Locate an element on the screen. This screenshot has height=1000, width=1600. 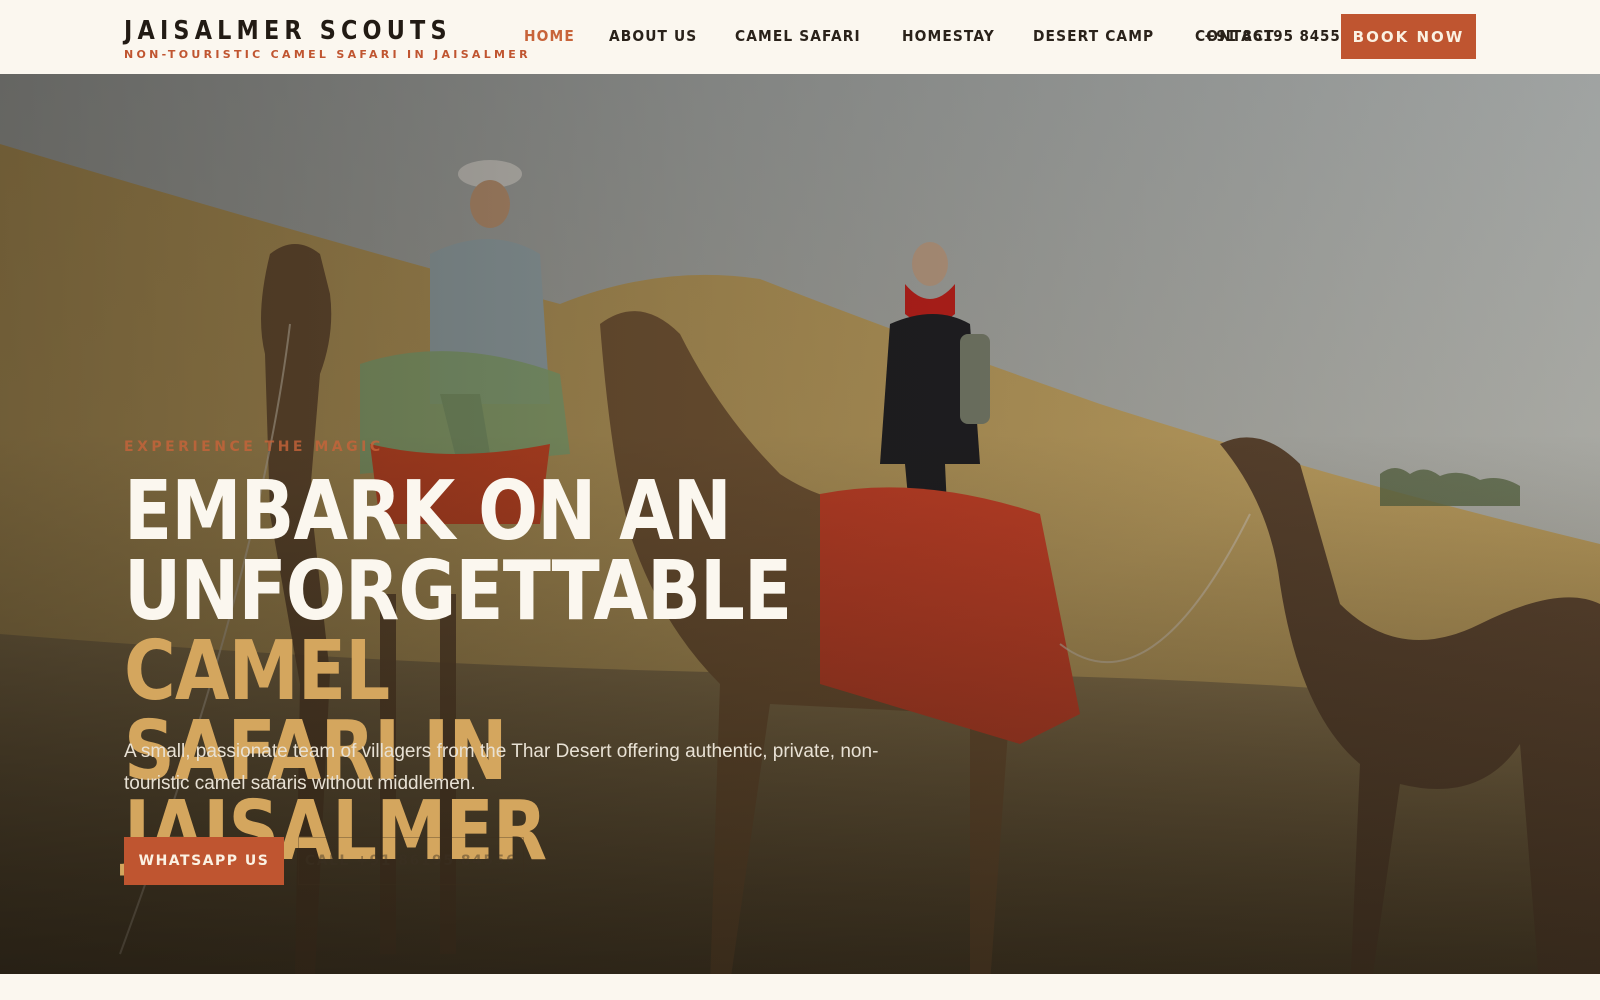
call-button: CALL +91 86195 84556 is located at coordinates (411, 861).